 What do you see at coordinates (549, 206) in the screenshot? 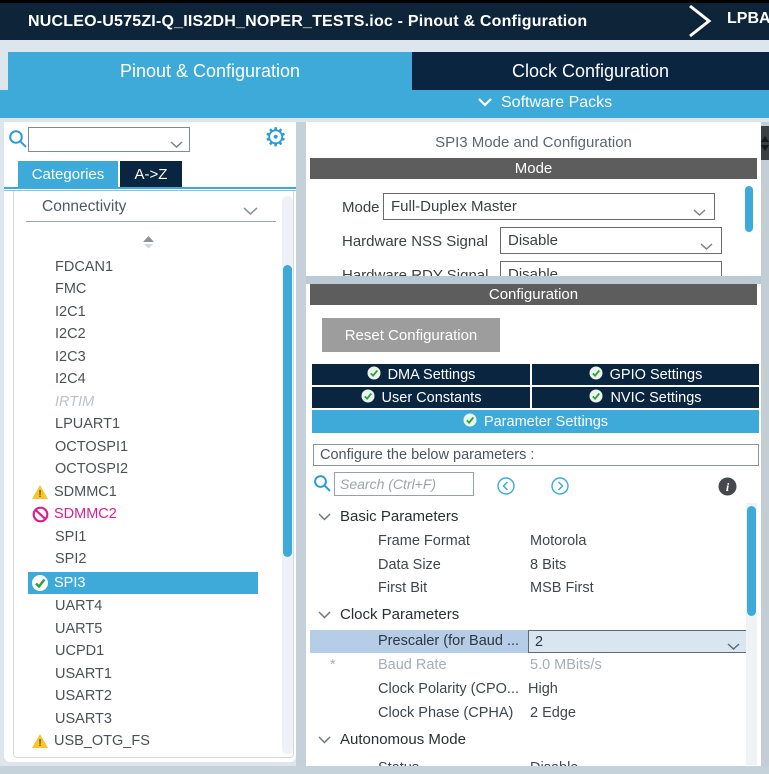
I see `mode-select: Full-Duplex Master` at bounding box center [549, 206].